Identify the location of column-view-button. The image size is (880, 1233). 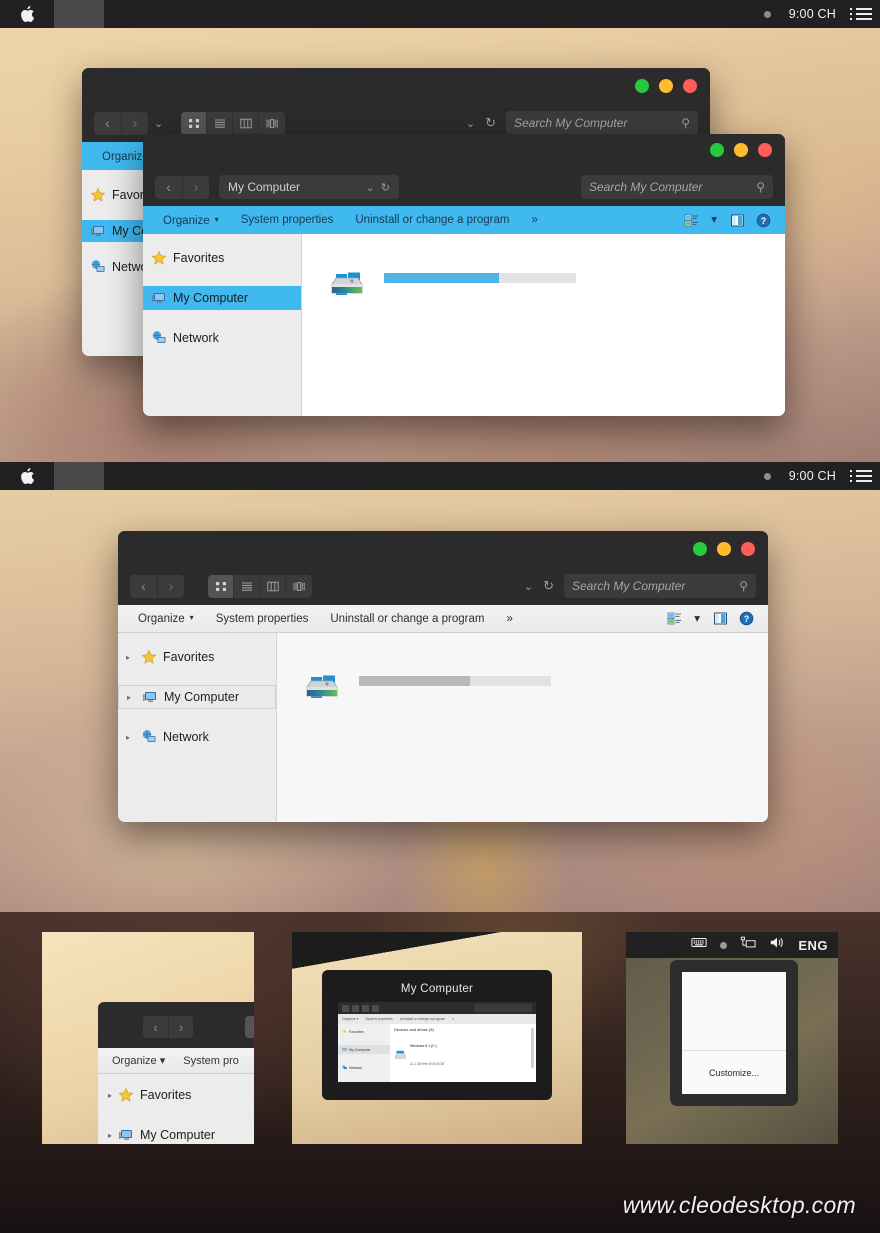
(273, 586).